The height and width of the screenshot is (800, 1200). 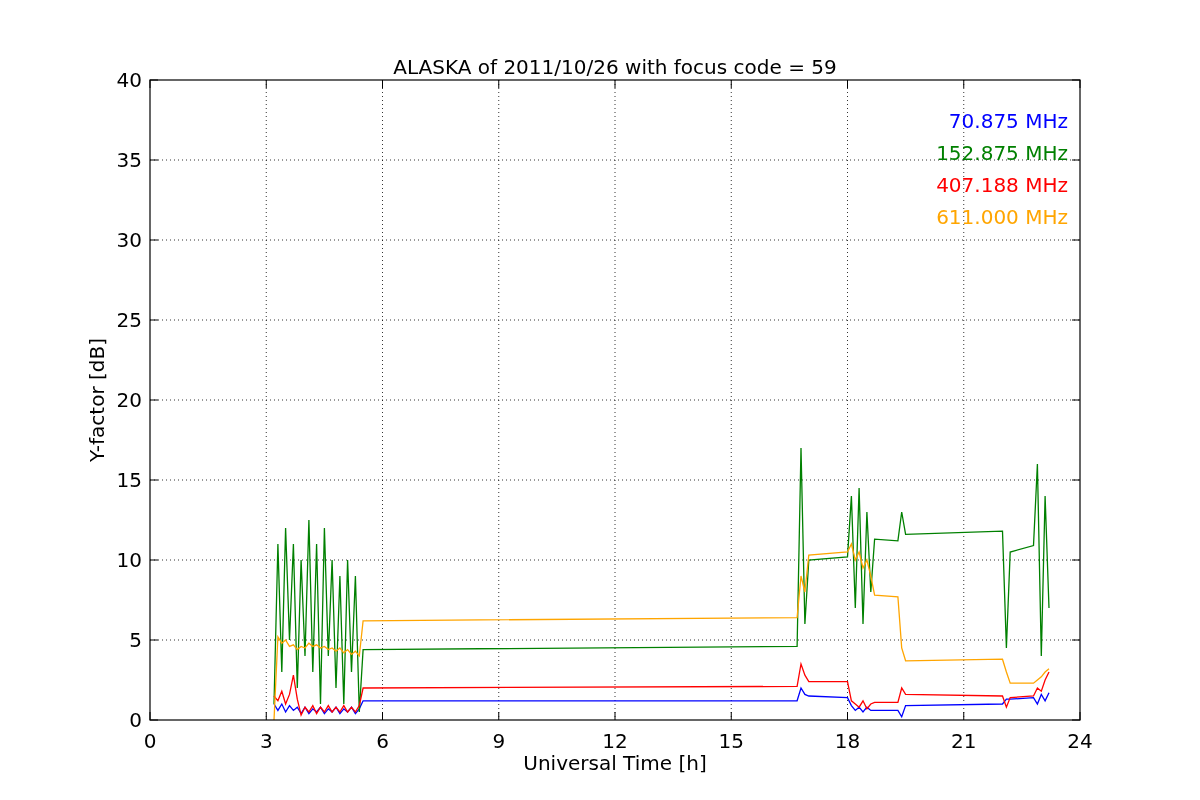 I want to click on legend-label: 407.188 MHz, so click(x=1002, y=185).